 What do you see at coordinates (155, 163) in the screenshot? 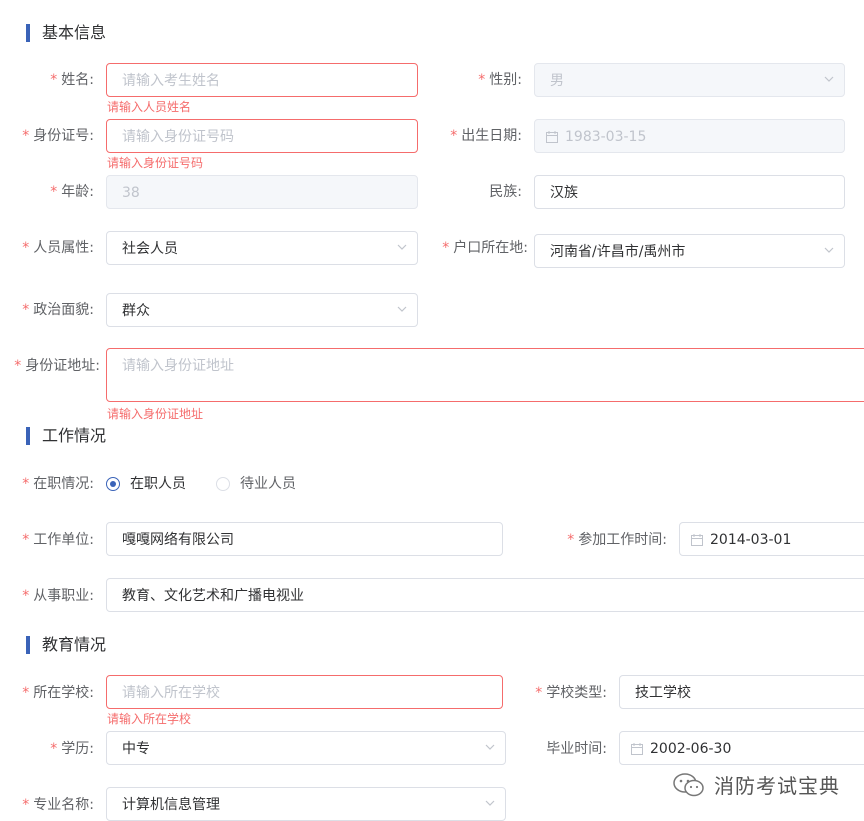
I see `id-number-error: 请输入身份证号码` at bounding box center [155, 163].